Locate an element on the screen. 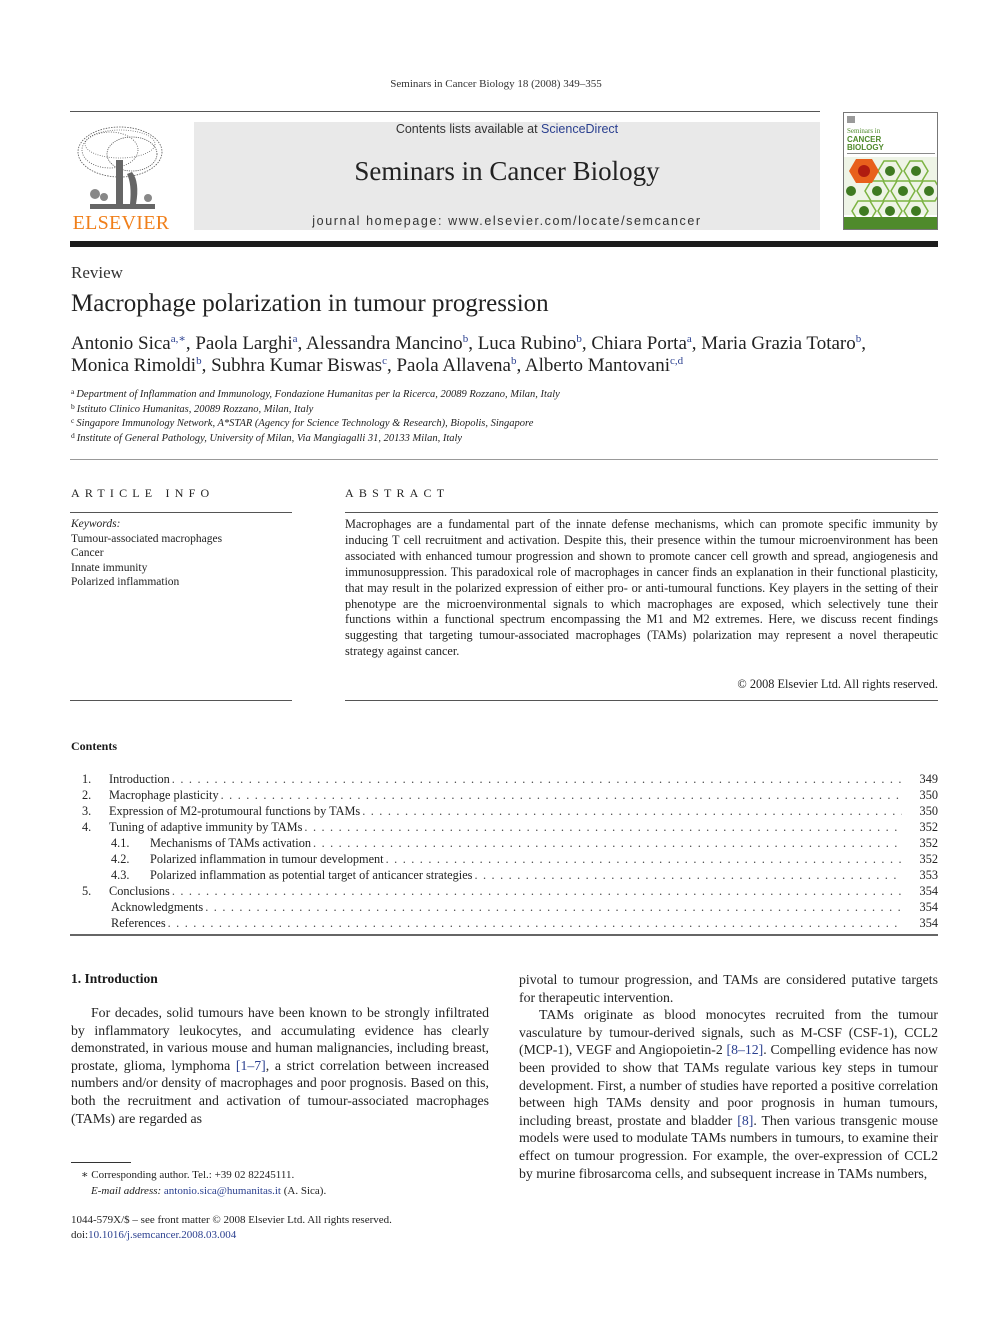 This screenshot has height=1323, width=992. toc-number: 1. is located at coordinates (87, 779).